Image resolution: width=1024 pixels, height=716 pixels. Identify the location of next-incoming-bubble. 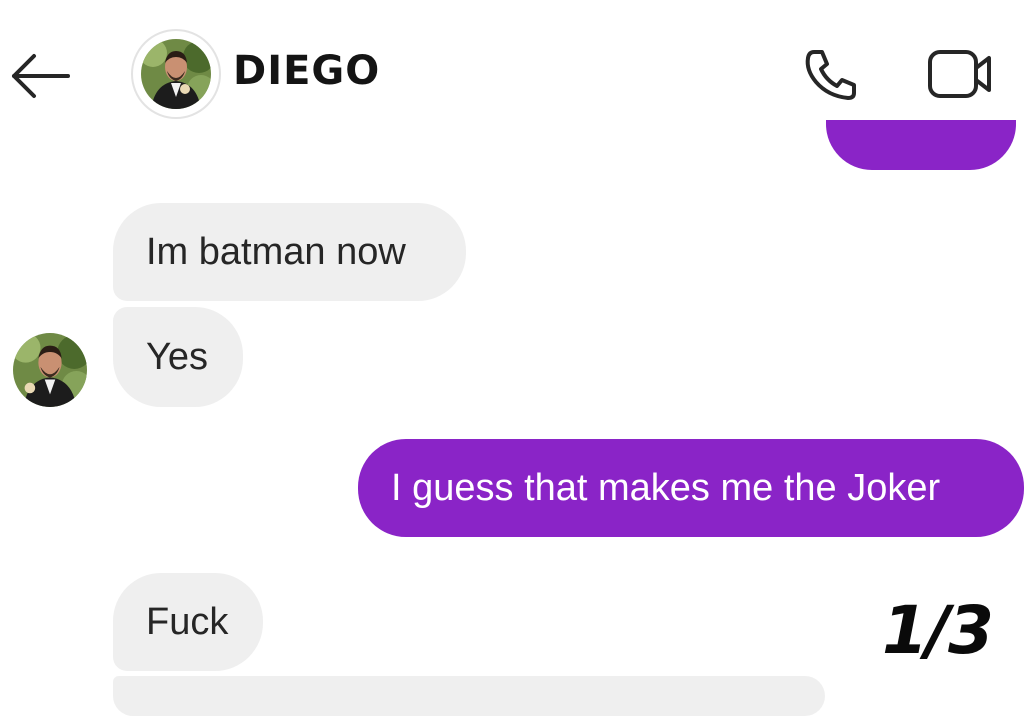
(469, 696).